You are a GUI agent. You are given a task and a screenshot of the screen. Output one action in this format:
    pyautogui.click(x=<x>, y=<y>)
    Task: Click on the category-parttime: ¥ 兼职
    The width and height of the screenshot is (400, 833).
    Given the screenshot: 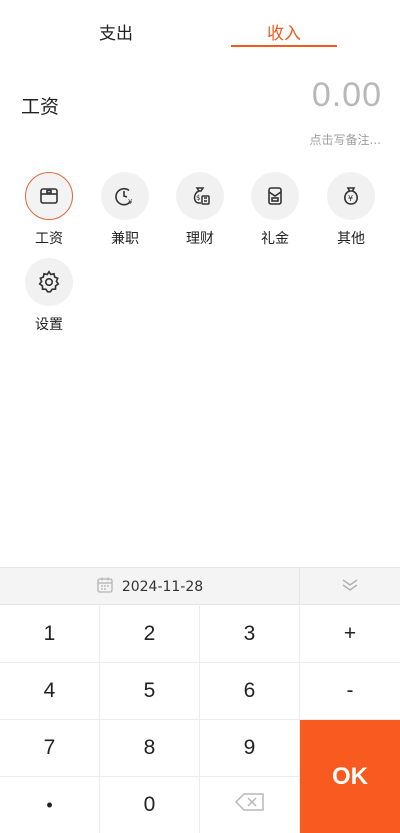 What is the action you would take?
    pyautogui.click(x=125, y=210)
    